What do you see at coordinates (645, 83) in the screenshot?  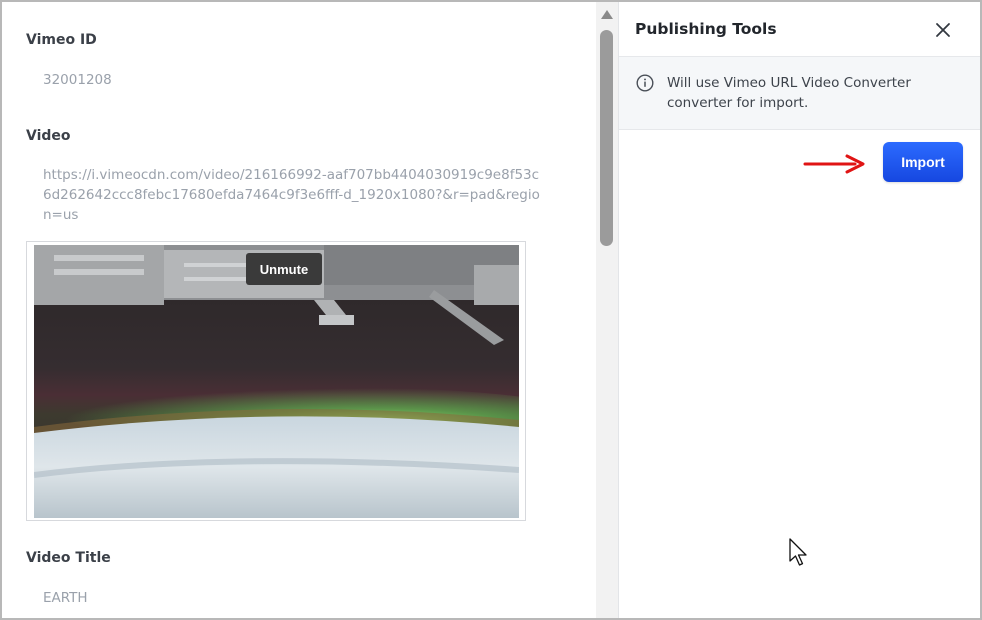 I see `info-icon` at bounding box center [645, 83].